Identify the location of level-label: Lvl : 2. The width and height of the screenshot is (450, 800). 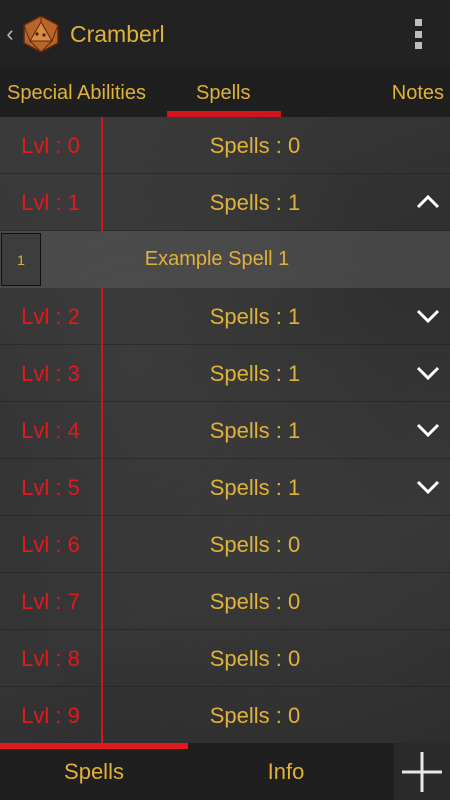
(50, 316).